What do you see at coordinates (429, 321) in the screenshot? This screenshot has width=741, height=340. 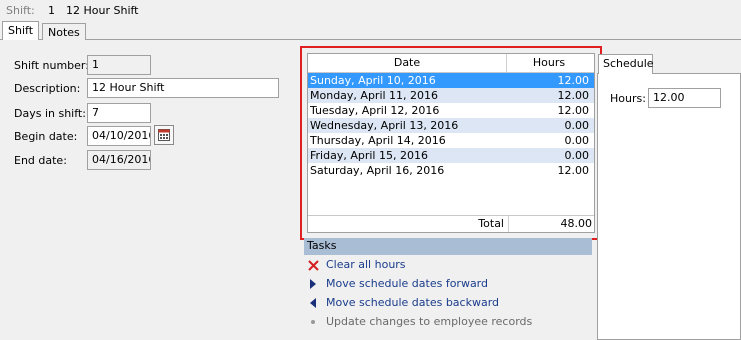 I see `task-label: Update changes to employee records` at bounding box center [429, 321].